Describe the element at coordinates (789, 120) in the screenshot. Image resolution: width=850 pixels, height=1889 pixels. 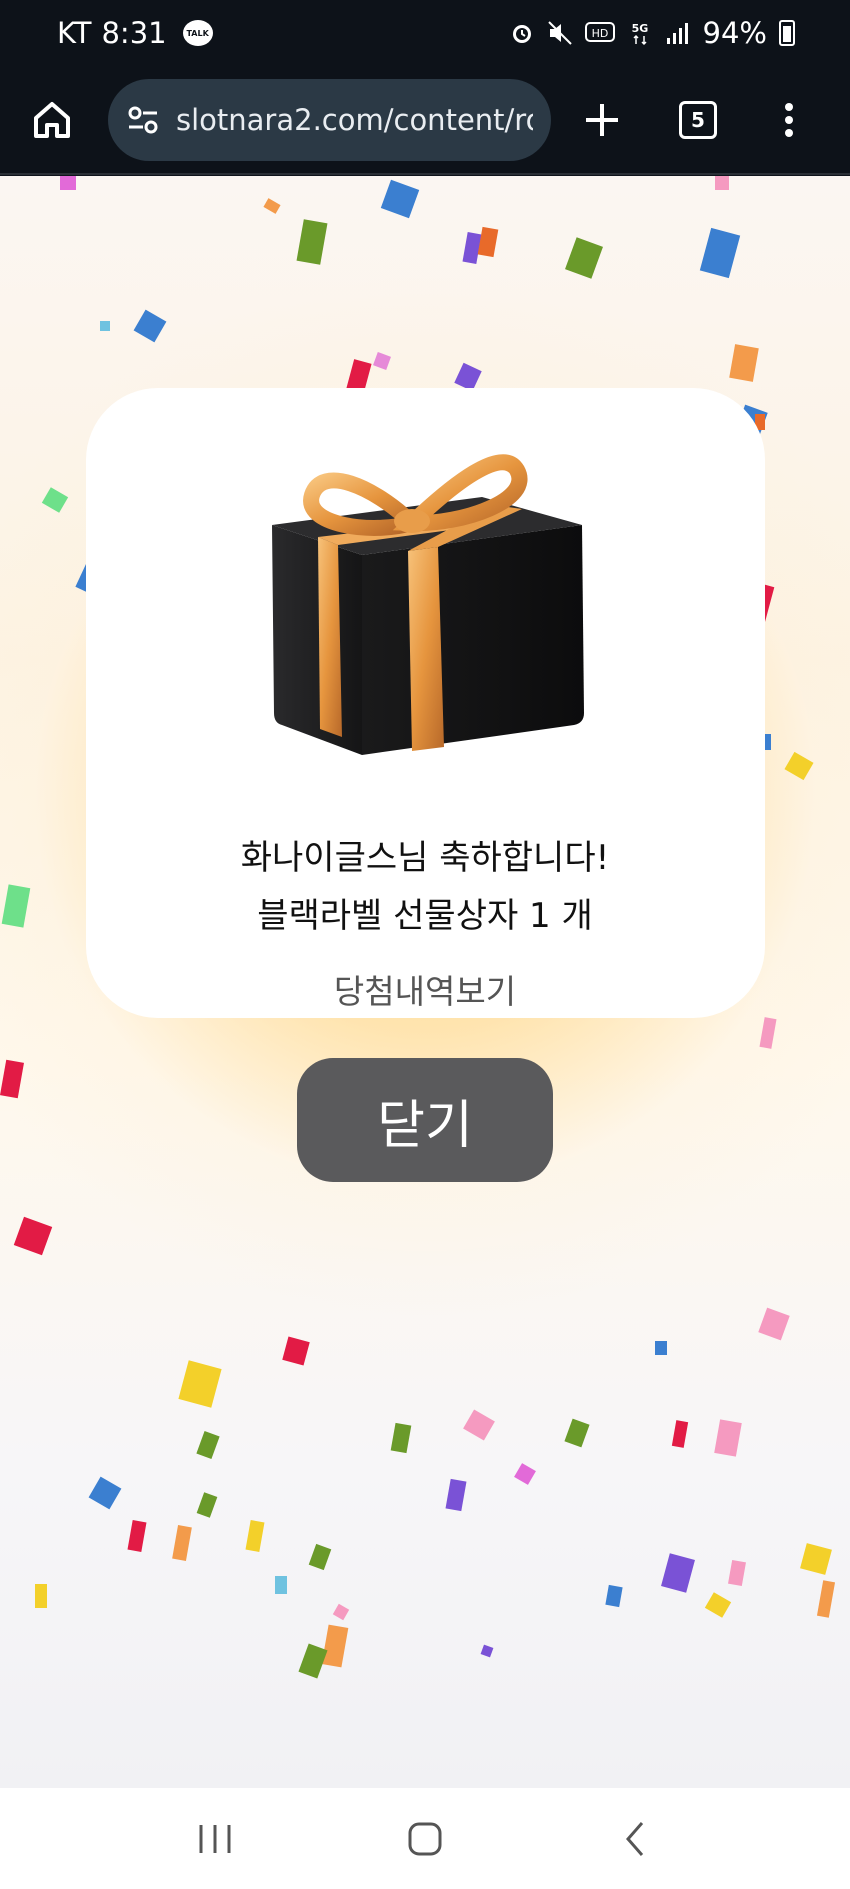
I see `more-vert-icon` at that location.